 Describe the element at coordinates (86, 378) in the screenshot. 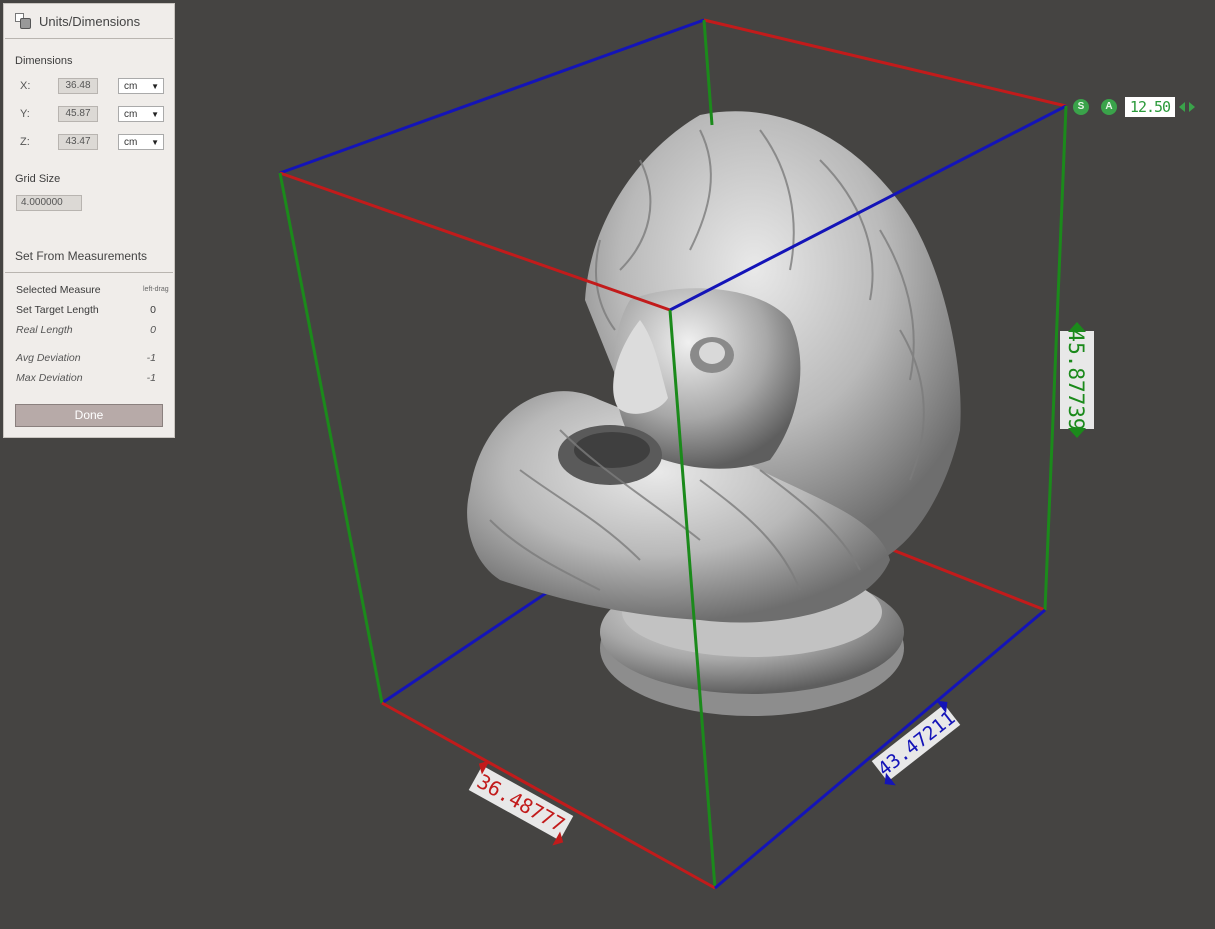

I see `max-deviation-row: Max Deviation -1` at that location.